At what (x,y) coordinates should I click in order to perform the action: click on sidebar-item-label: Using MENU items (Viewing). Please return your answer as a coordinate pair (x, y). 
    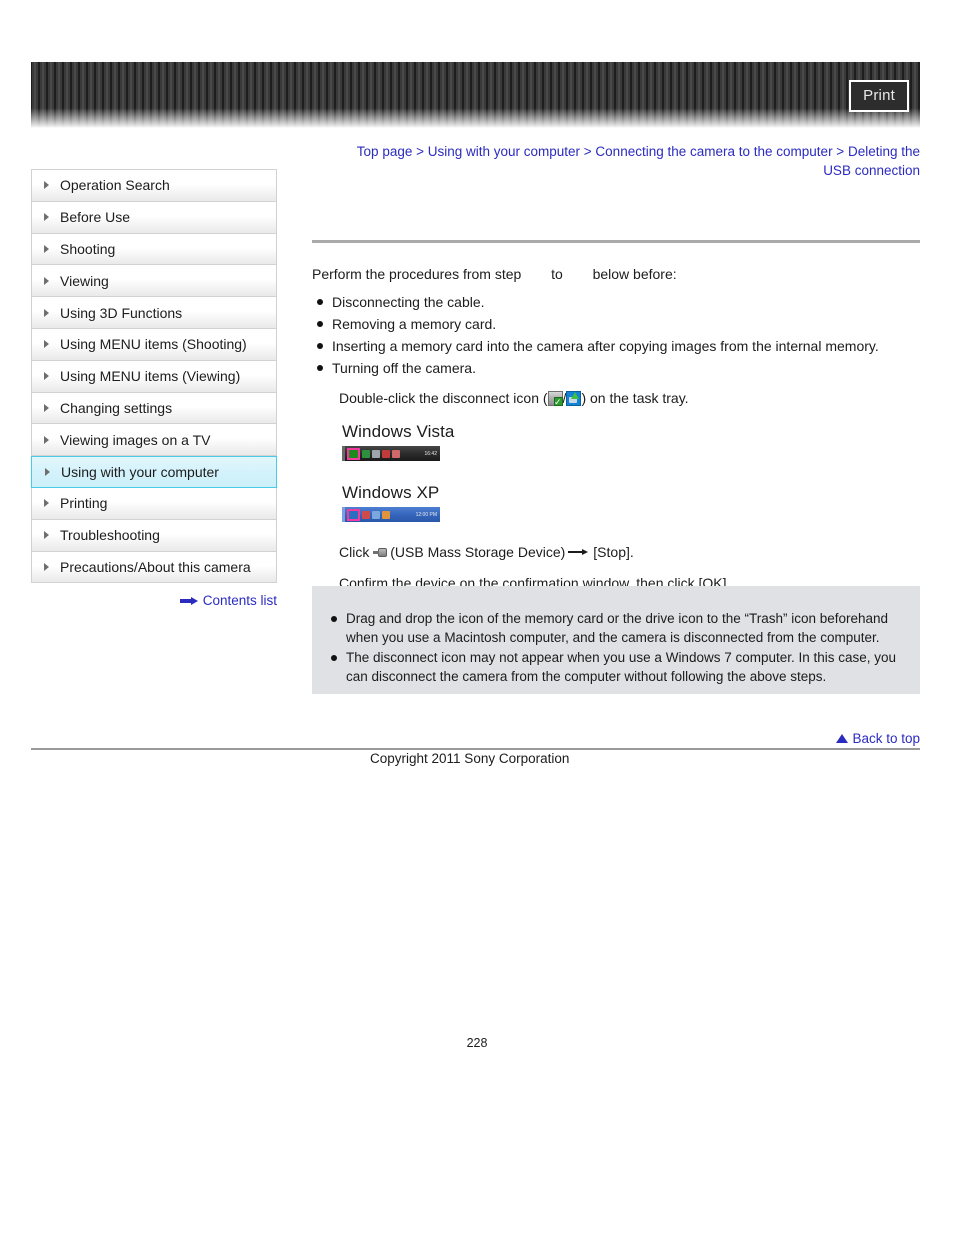
    Looking at the image, I should click on (150, 376).